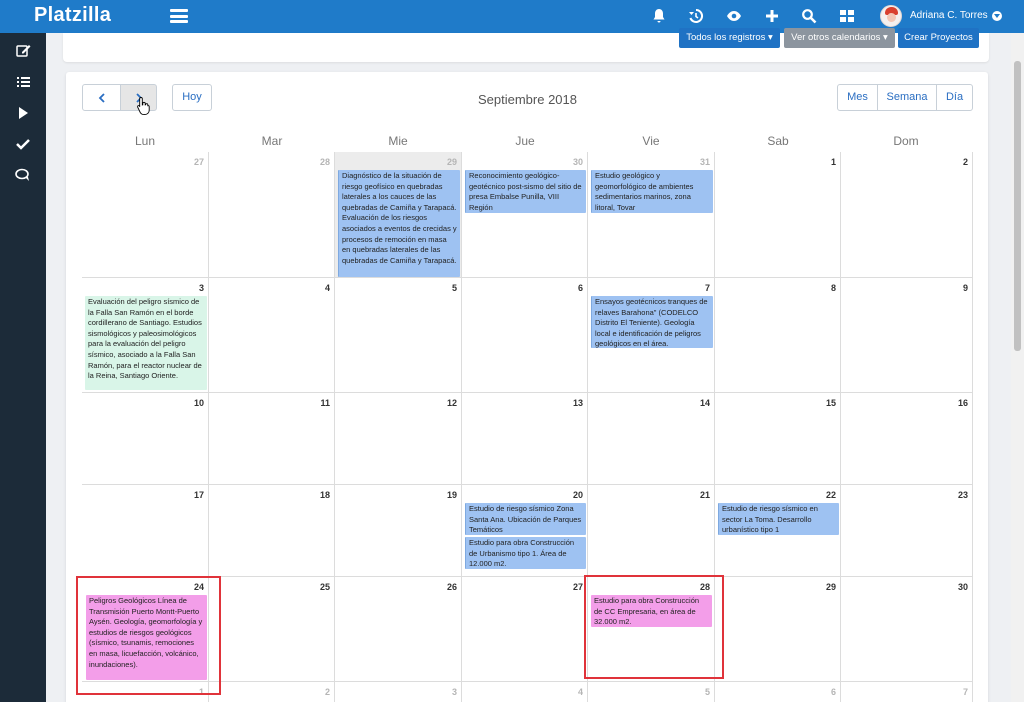 The height and width of the screenshot is (702, 1024). I want to click on today-button: Hoy, so click(192, 97).